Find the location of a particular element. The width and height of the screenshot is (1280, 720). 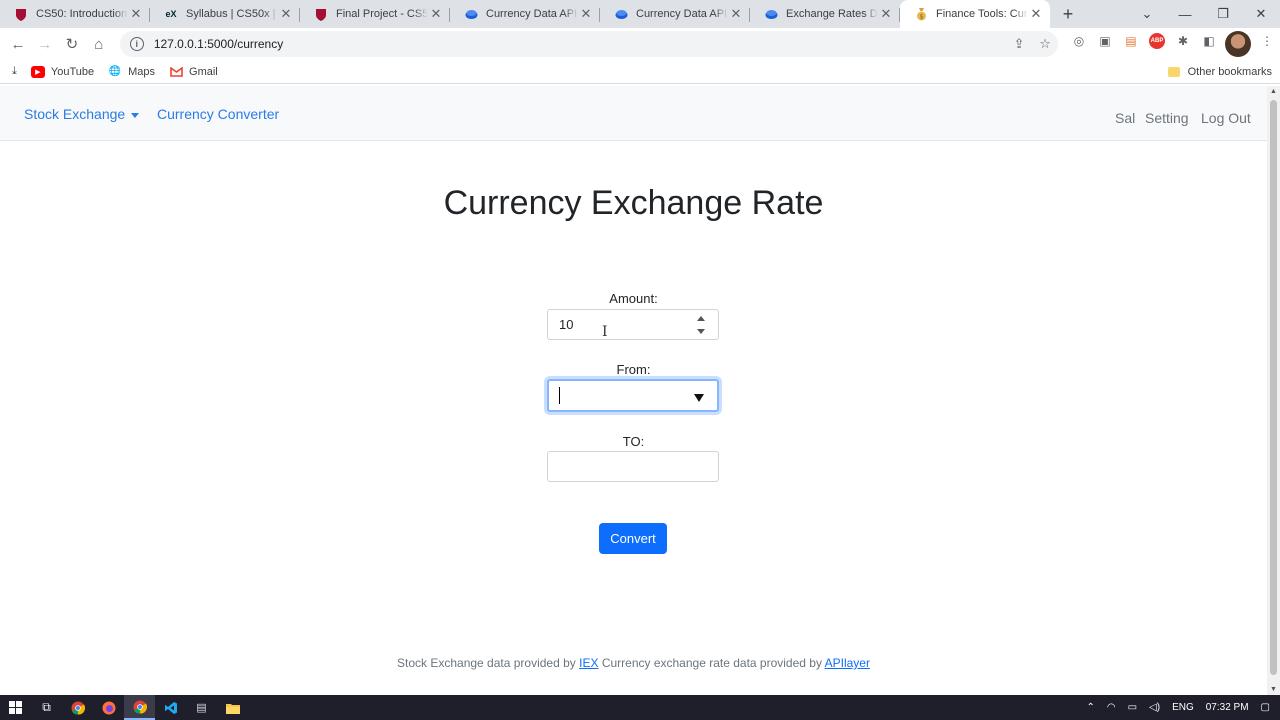

language-indicator: ENG is located at coordinates (1183, 707).